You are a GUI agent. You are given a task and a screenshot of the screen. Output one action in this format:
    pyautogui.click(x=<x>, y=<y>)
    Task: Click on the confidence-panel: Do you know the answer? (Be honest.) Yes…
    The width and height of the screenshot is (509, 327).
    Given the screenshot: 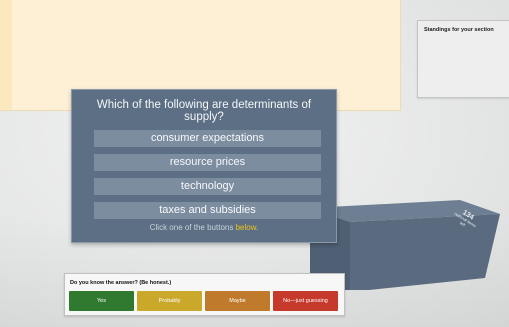 What is the action you would take?
    pyautogui.click(x=204, y=294)
    